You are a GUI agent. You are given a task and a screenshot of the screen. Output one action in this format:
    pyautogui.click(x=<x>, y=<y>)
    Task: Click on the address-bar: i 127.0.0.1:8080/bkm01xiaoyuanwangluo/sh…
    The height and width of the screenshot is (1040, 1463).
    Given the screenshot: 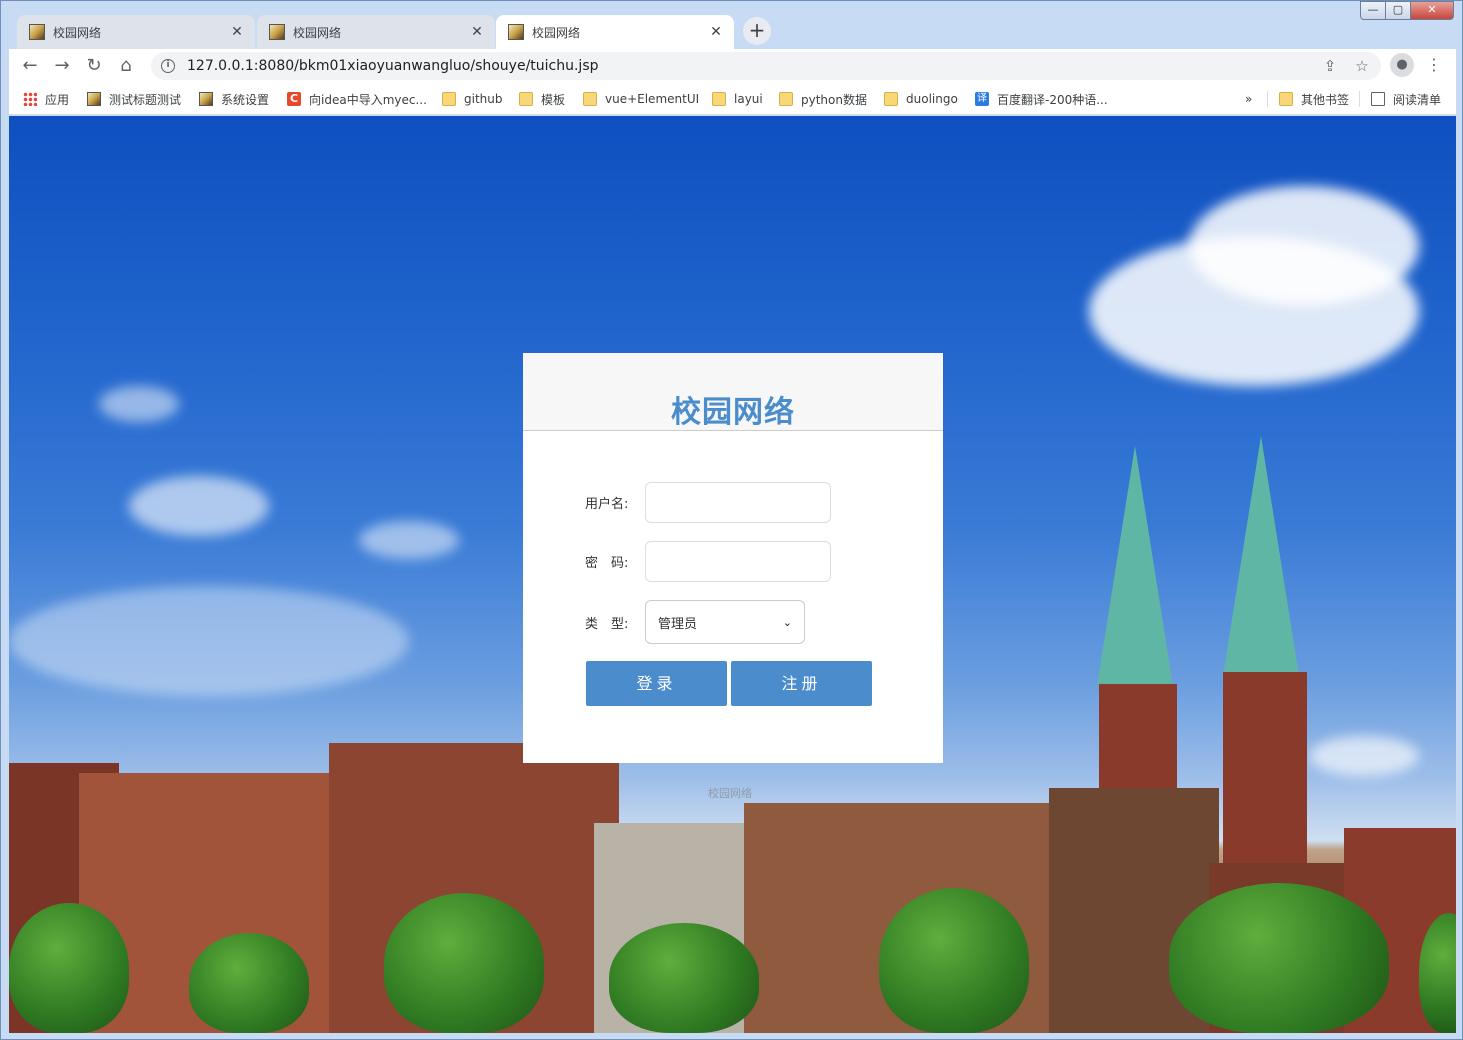 What is the action you would take?
    pyautogui.click(x=766, y=66)
    